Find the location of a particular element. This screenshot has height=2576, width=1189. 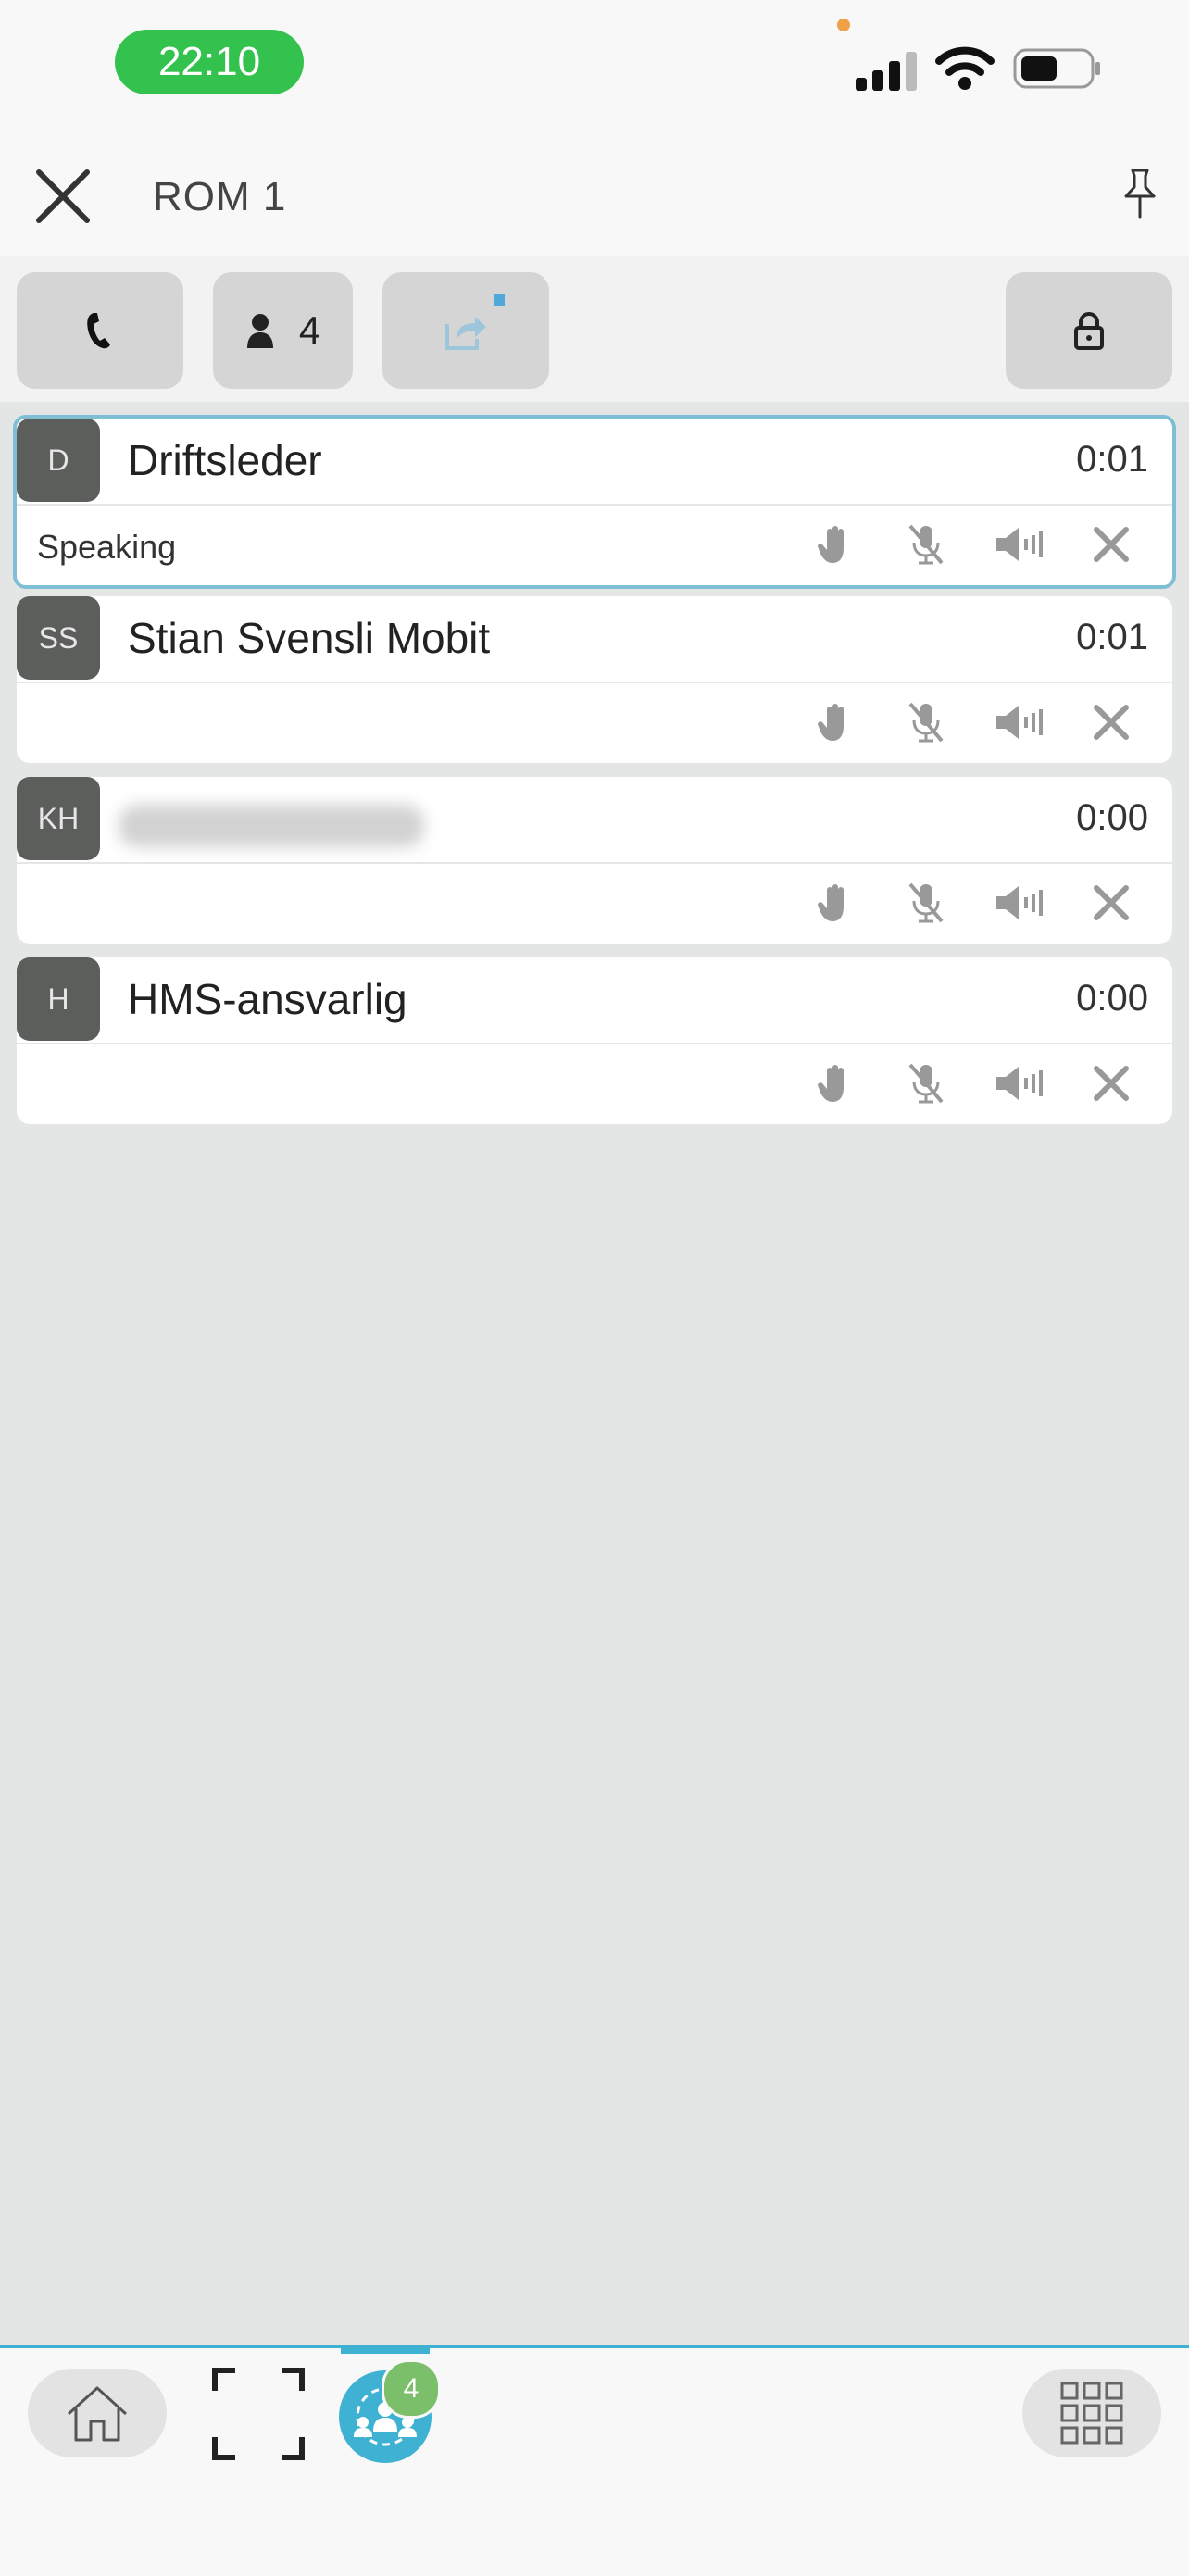

avatar: KH is located at coordinates (58, 819).